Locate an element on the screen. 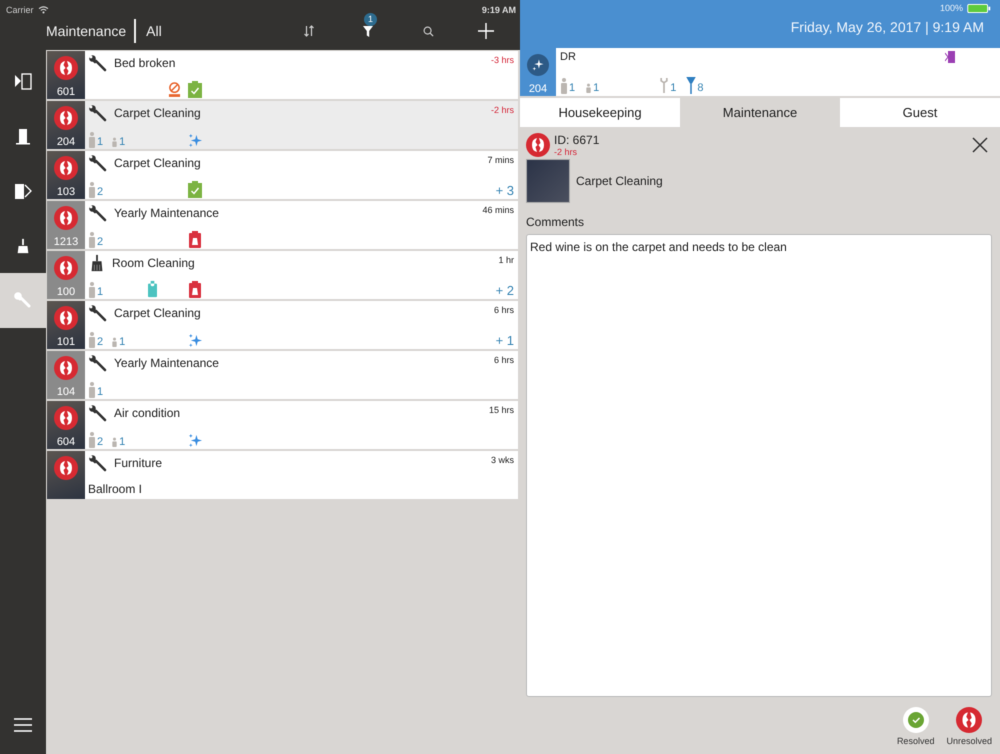 This screenshot has height=754, width=1000. filter-icon is located at coordinates (368, 31).